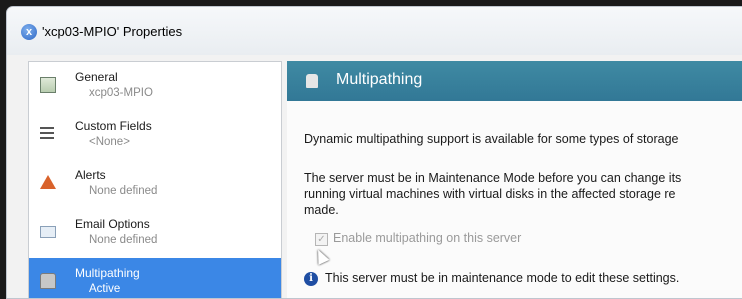  I want to click on enable-multipathing-label: Enable multipathing on this server, so click(427, 238).